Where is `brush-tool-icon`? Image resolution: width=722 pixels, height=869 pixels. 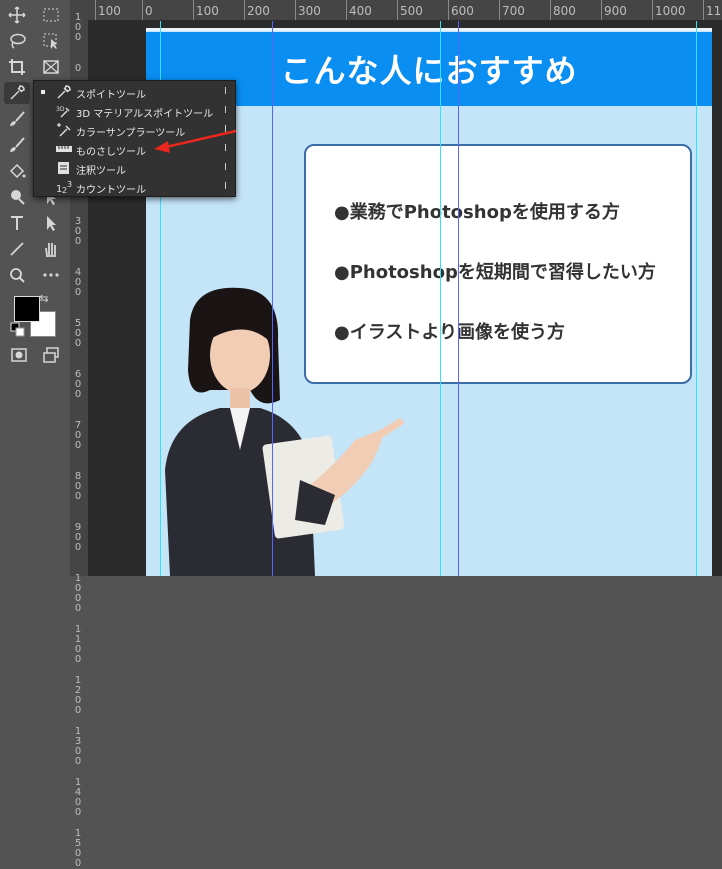
brush-tool-icon is located at coordinates (17, 119).